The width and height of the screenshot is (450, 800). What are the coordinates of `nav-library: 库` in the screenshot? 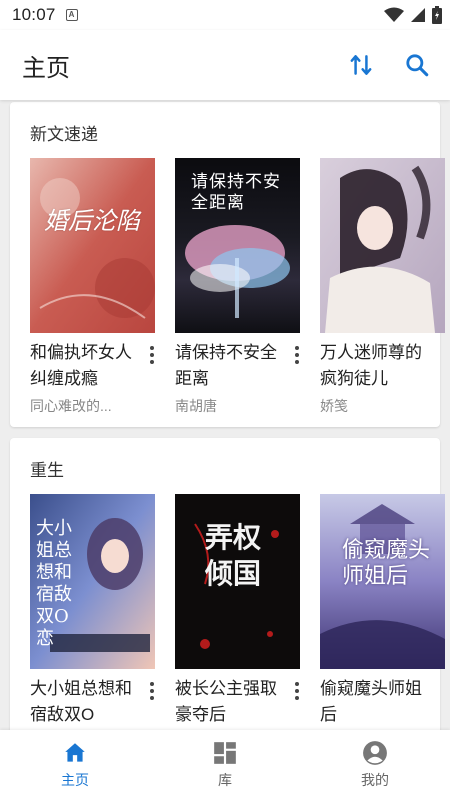 It's located at (225, 765).